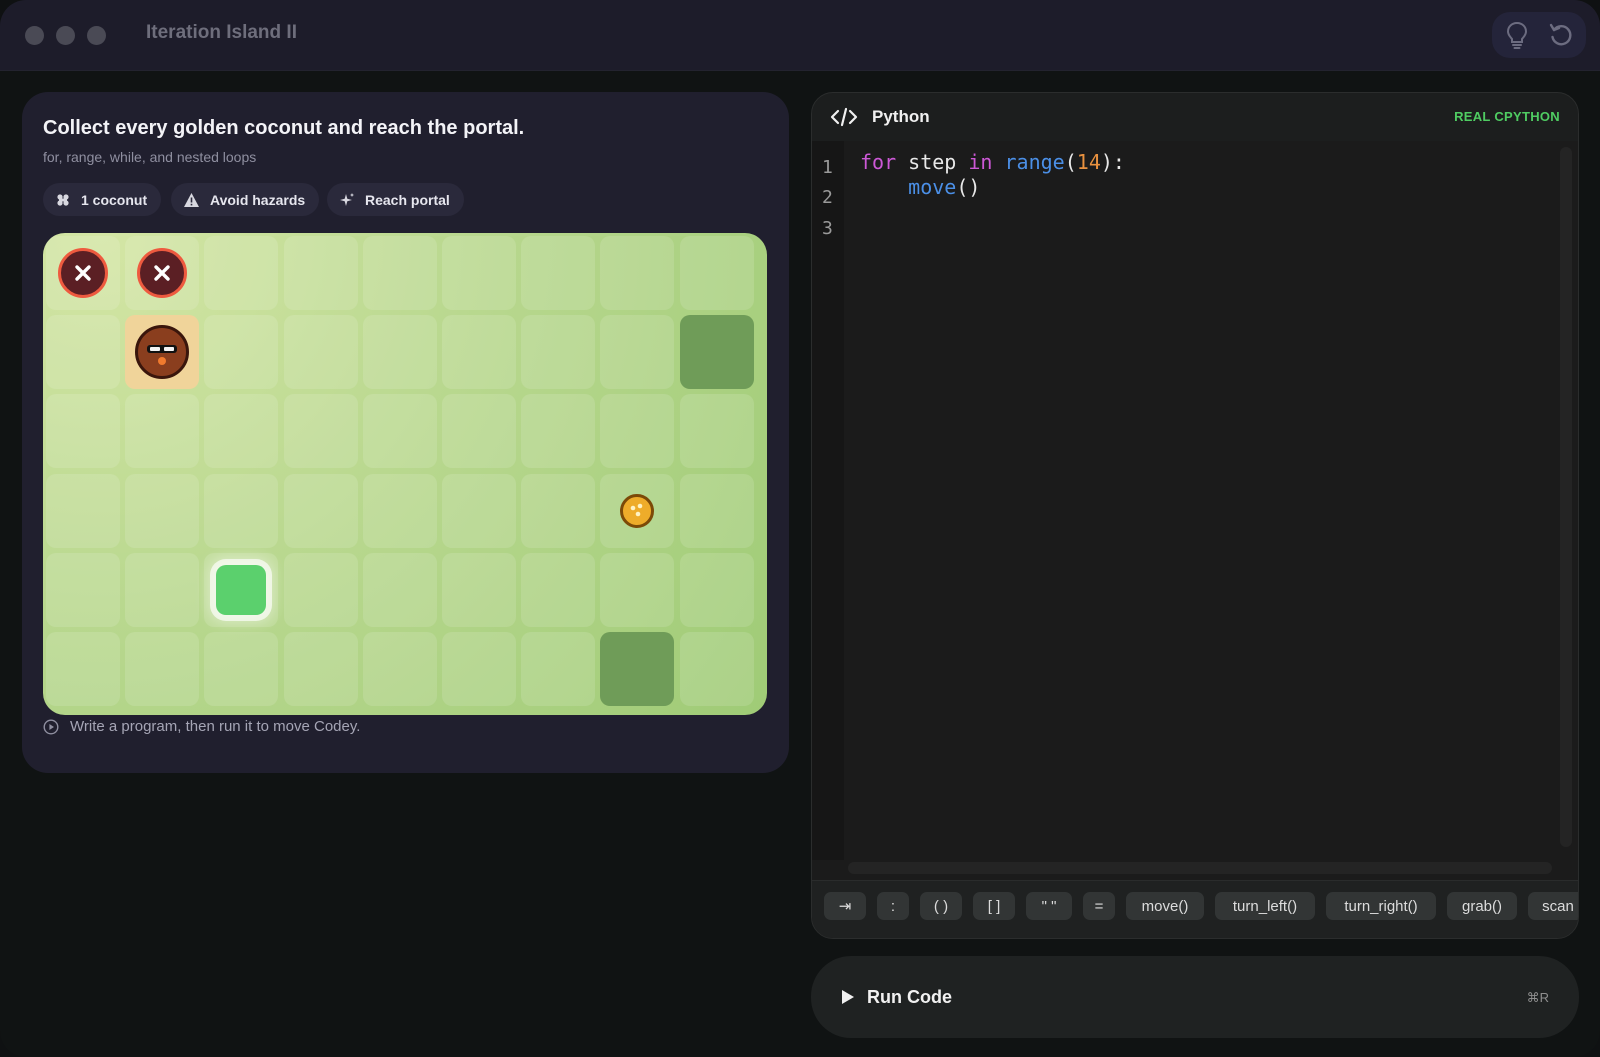  What do you see at coordinates (1517, 35) in the screenshot?
I see `hint-button` at bounding box center [1517, 35].